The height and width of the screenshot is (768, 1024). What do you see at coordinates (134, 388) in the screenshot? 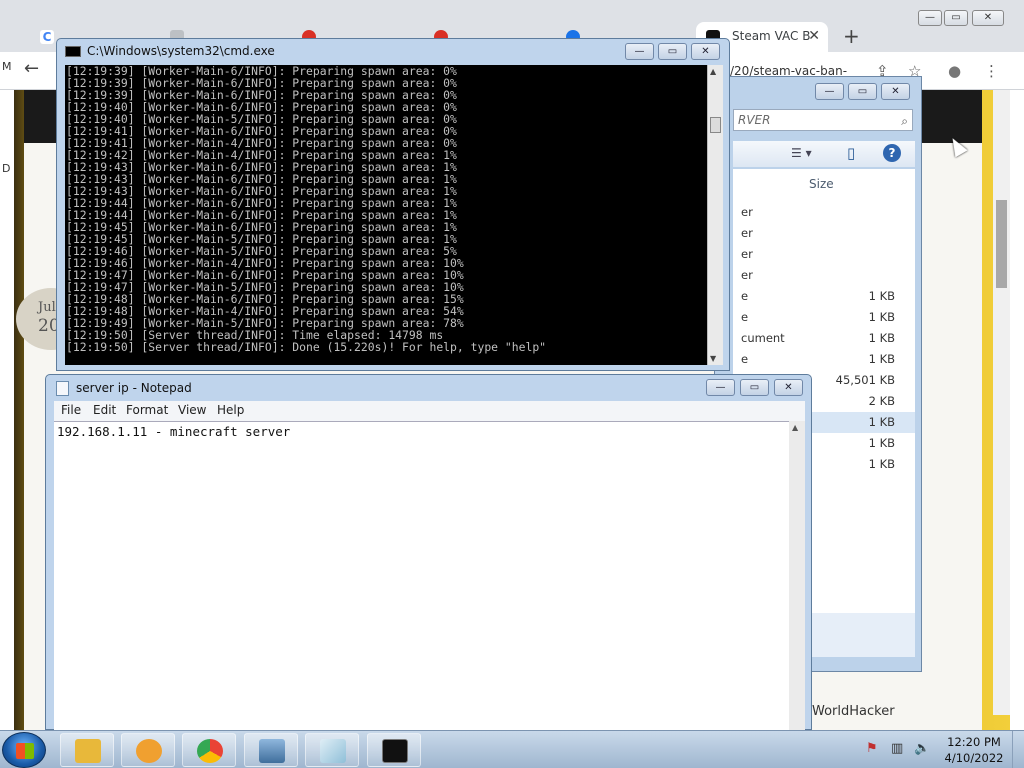
I see `notepad-window-title: server ip - Notepad` at bounding box center [134, 388].